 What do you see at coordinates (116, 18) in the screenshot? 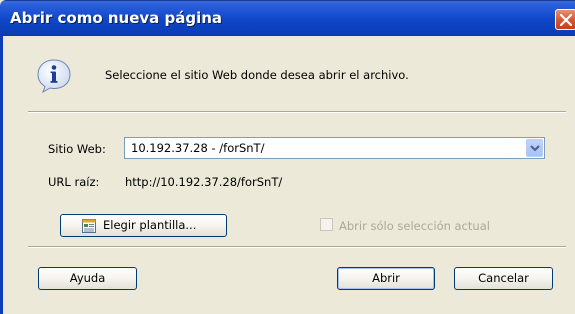
I see `dialog-title: Abrir como nueva página` at bounding box center [116, 18].